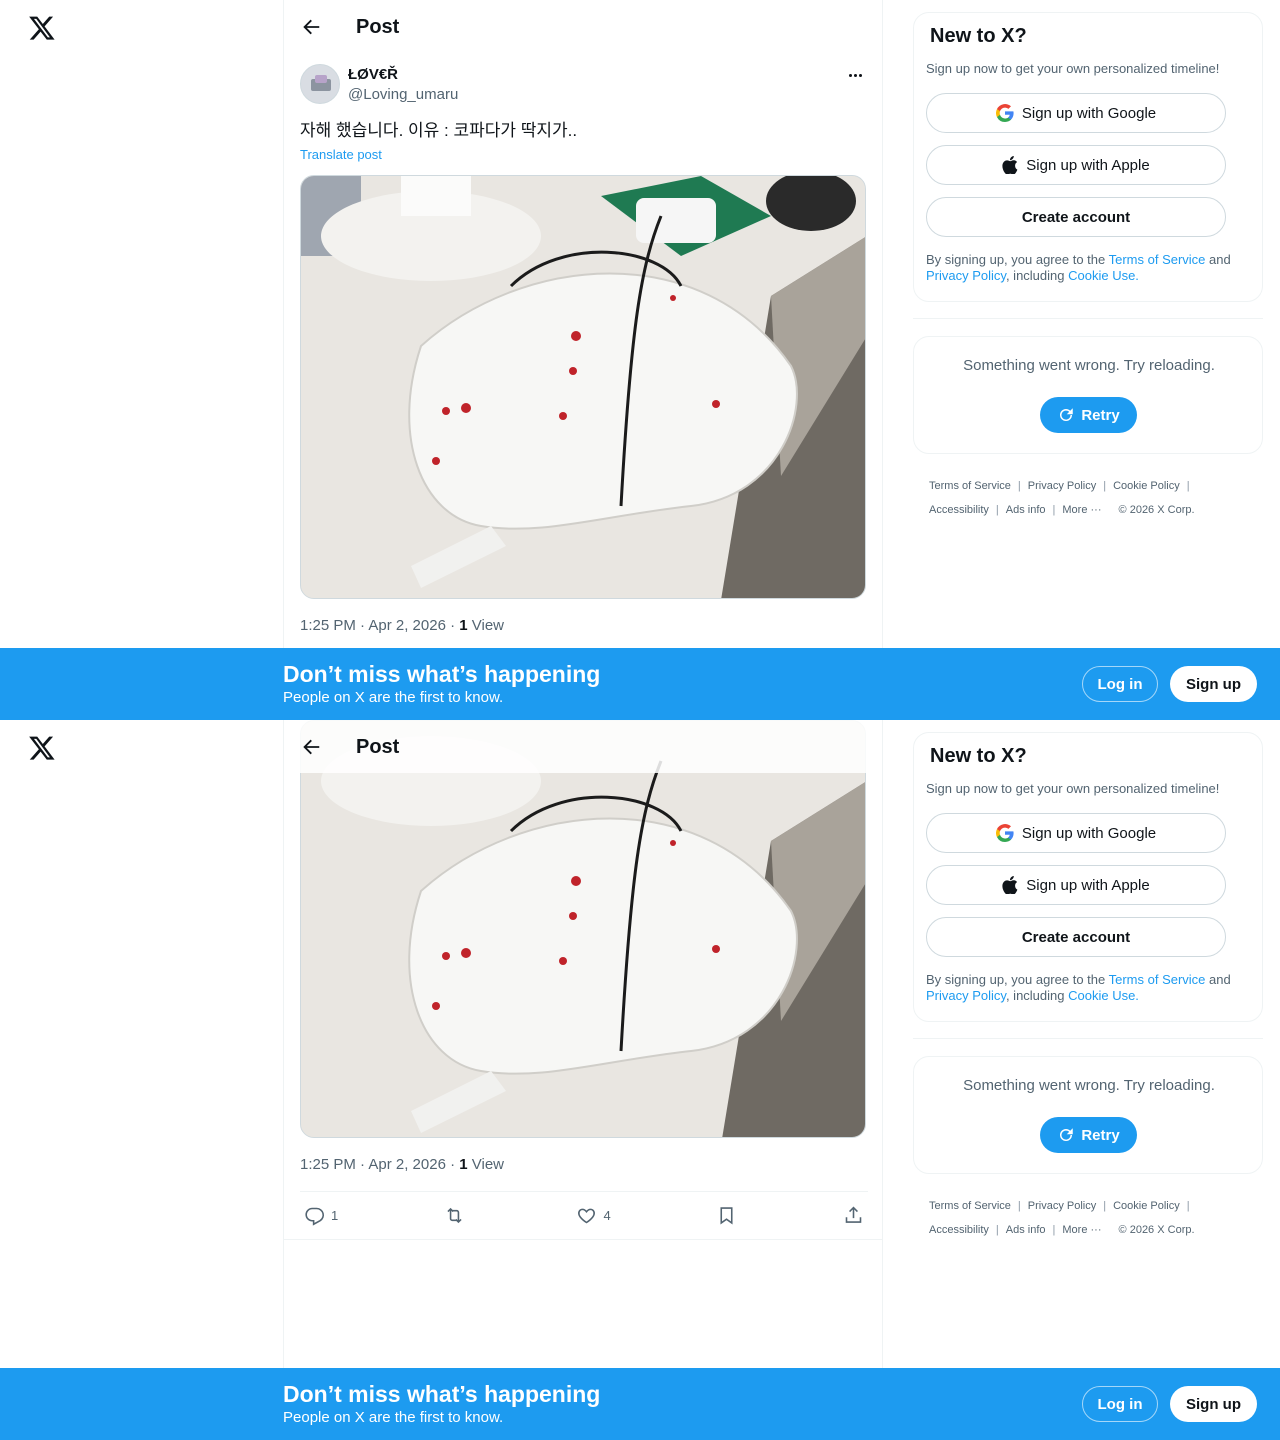 Image resolution: width=1280 pixels, height=1440 pixels. I want to click on heart-icon, so click(587, 1216).